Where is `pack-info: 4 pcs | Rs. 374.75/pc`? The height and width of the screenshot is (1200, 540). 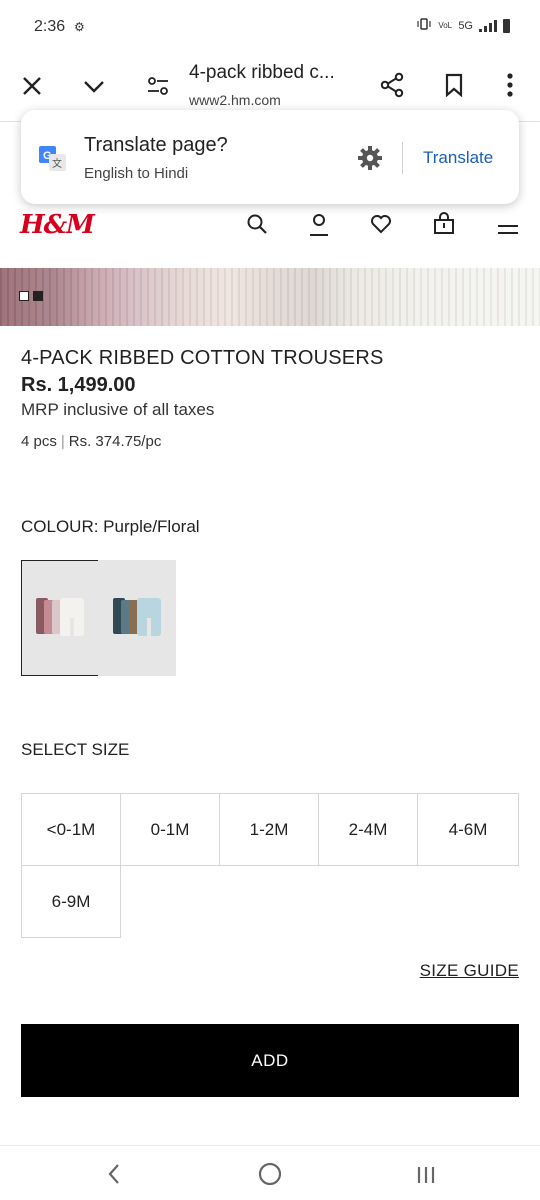
pack-info: 4 pcs | Rs. 374.75/pc is located at coordinates (91, 441).